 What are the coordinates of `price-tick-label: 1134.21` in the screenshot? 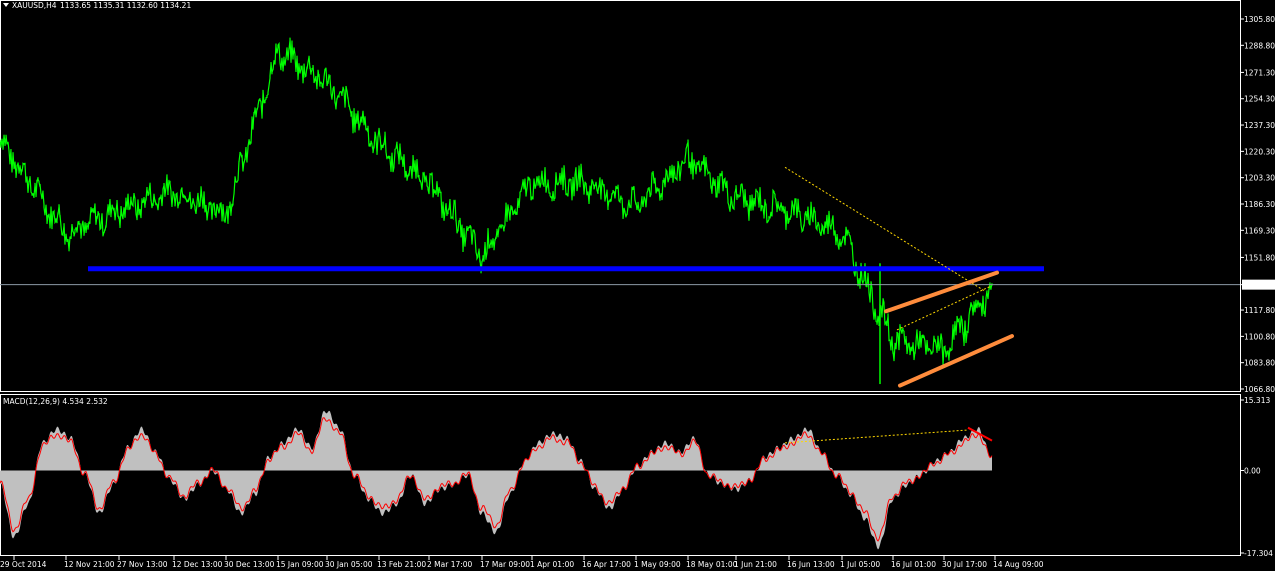 It's located at (1259, 285).